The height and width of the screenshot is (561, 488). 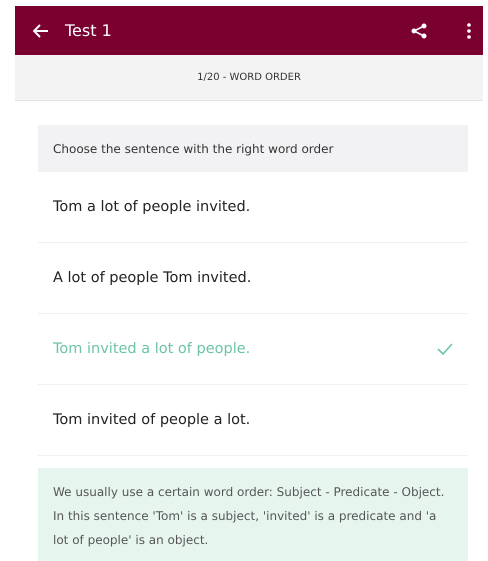 I want to click on progress-label: 1/20 - WORD ORDER, so click(x=249, y=77).